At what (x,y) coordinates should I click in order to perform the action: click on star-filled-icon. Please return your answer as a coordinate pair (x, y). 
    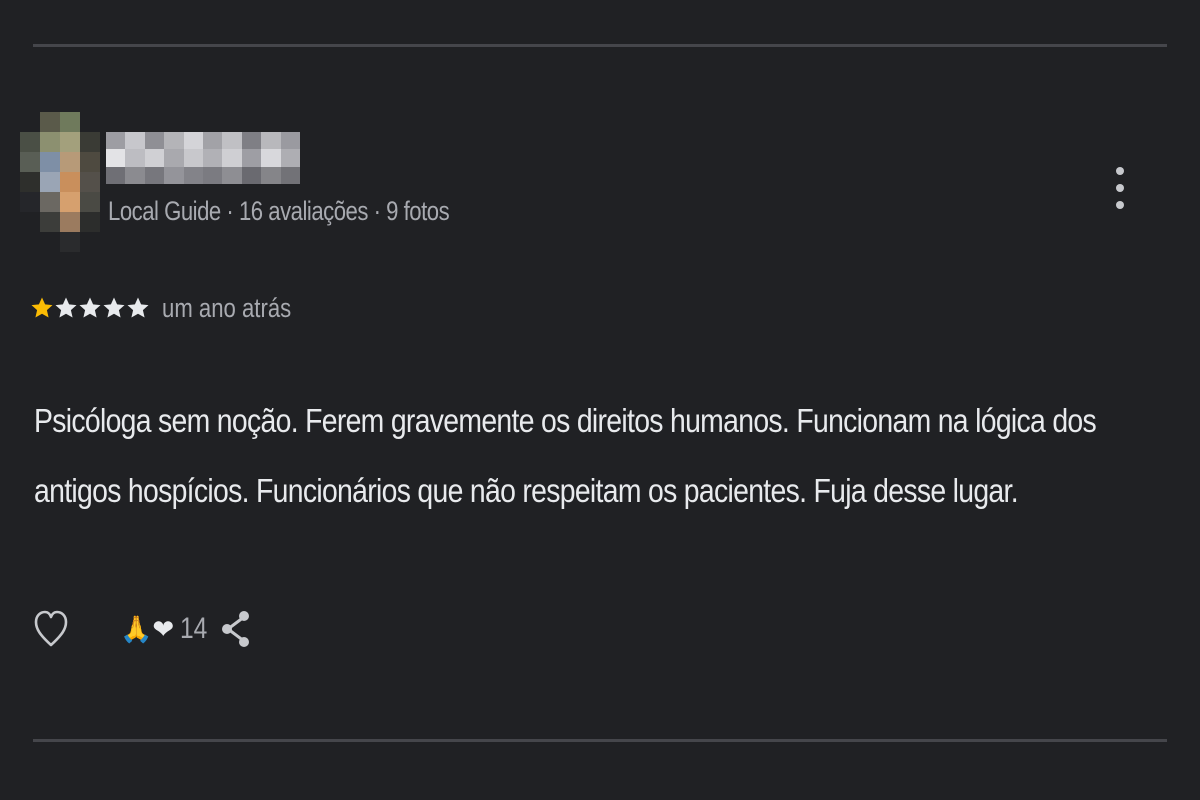
    Looking at the image, I should click on (42, 307).